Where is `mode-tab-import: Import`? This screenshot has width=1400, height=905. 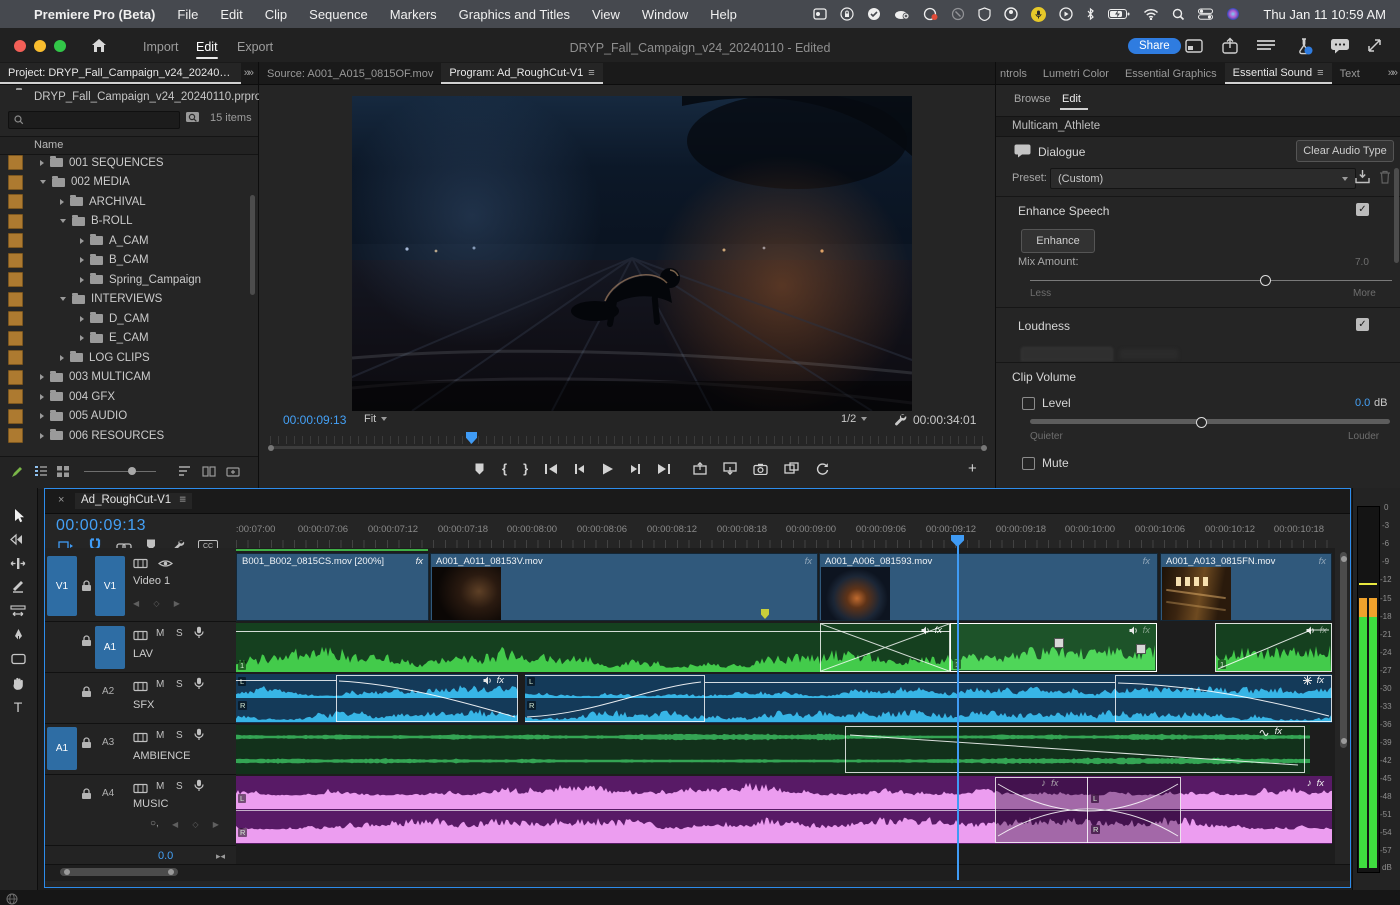
mode-tab-import: Import is located at coordinates (160, 47).